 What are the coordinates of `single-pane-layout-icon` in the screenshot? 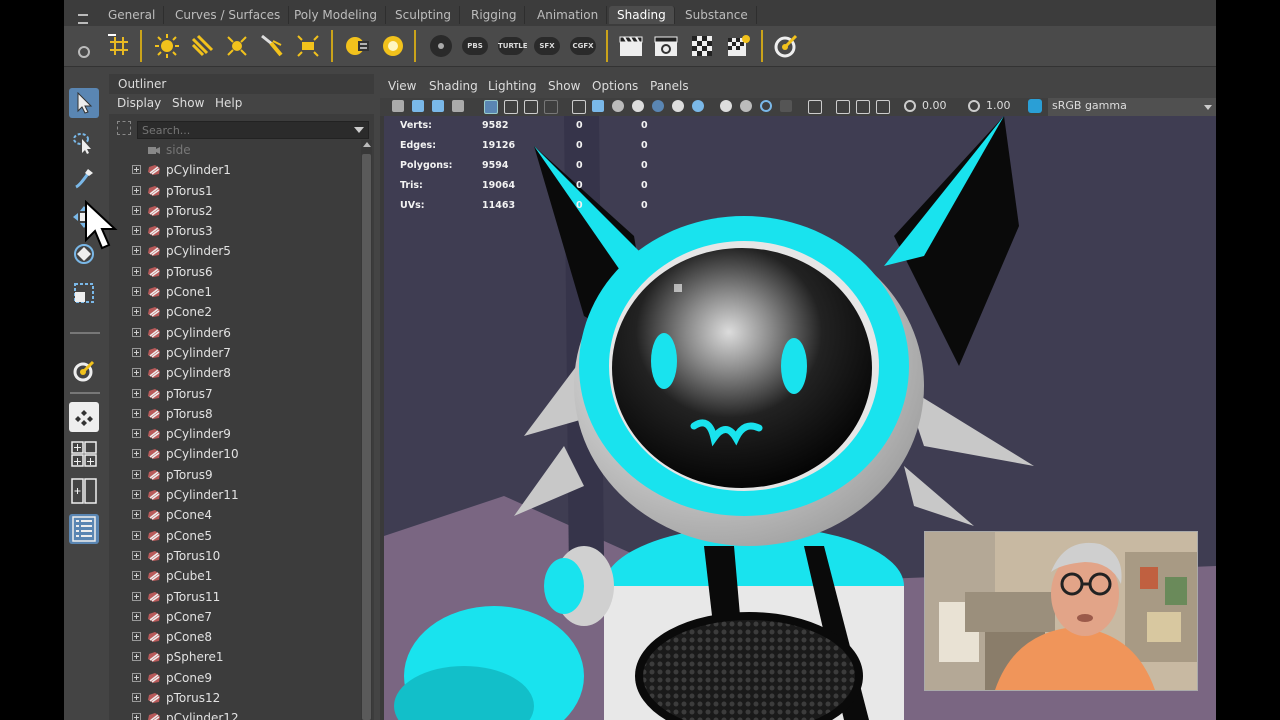 It's located at (84, 417).